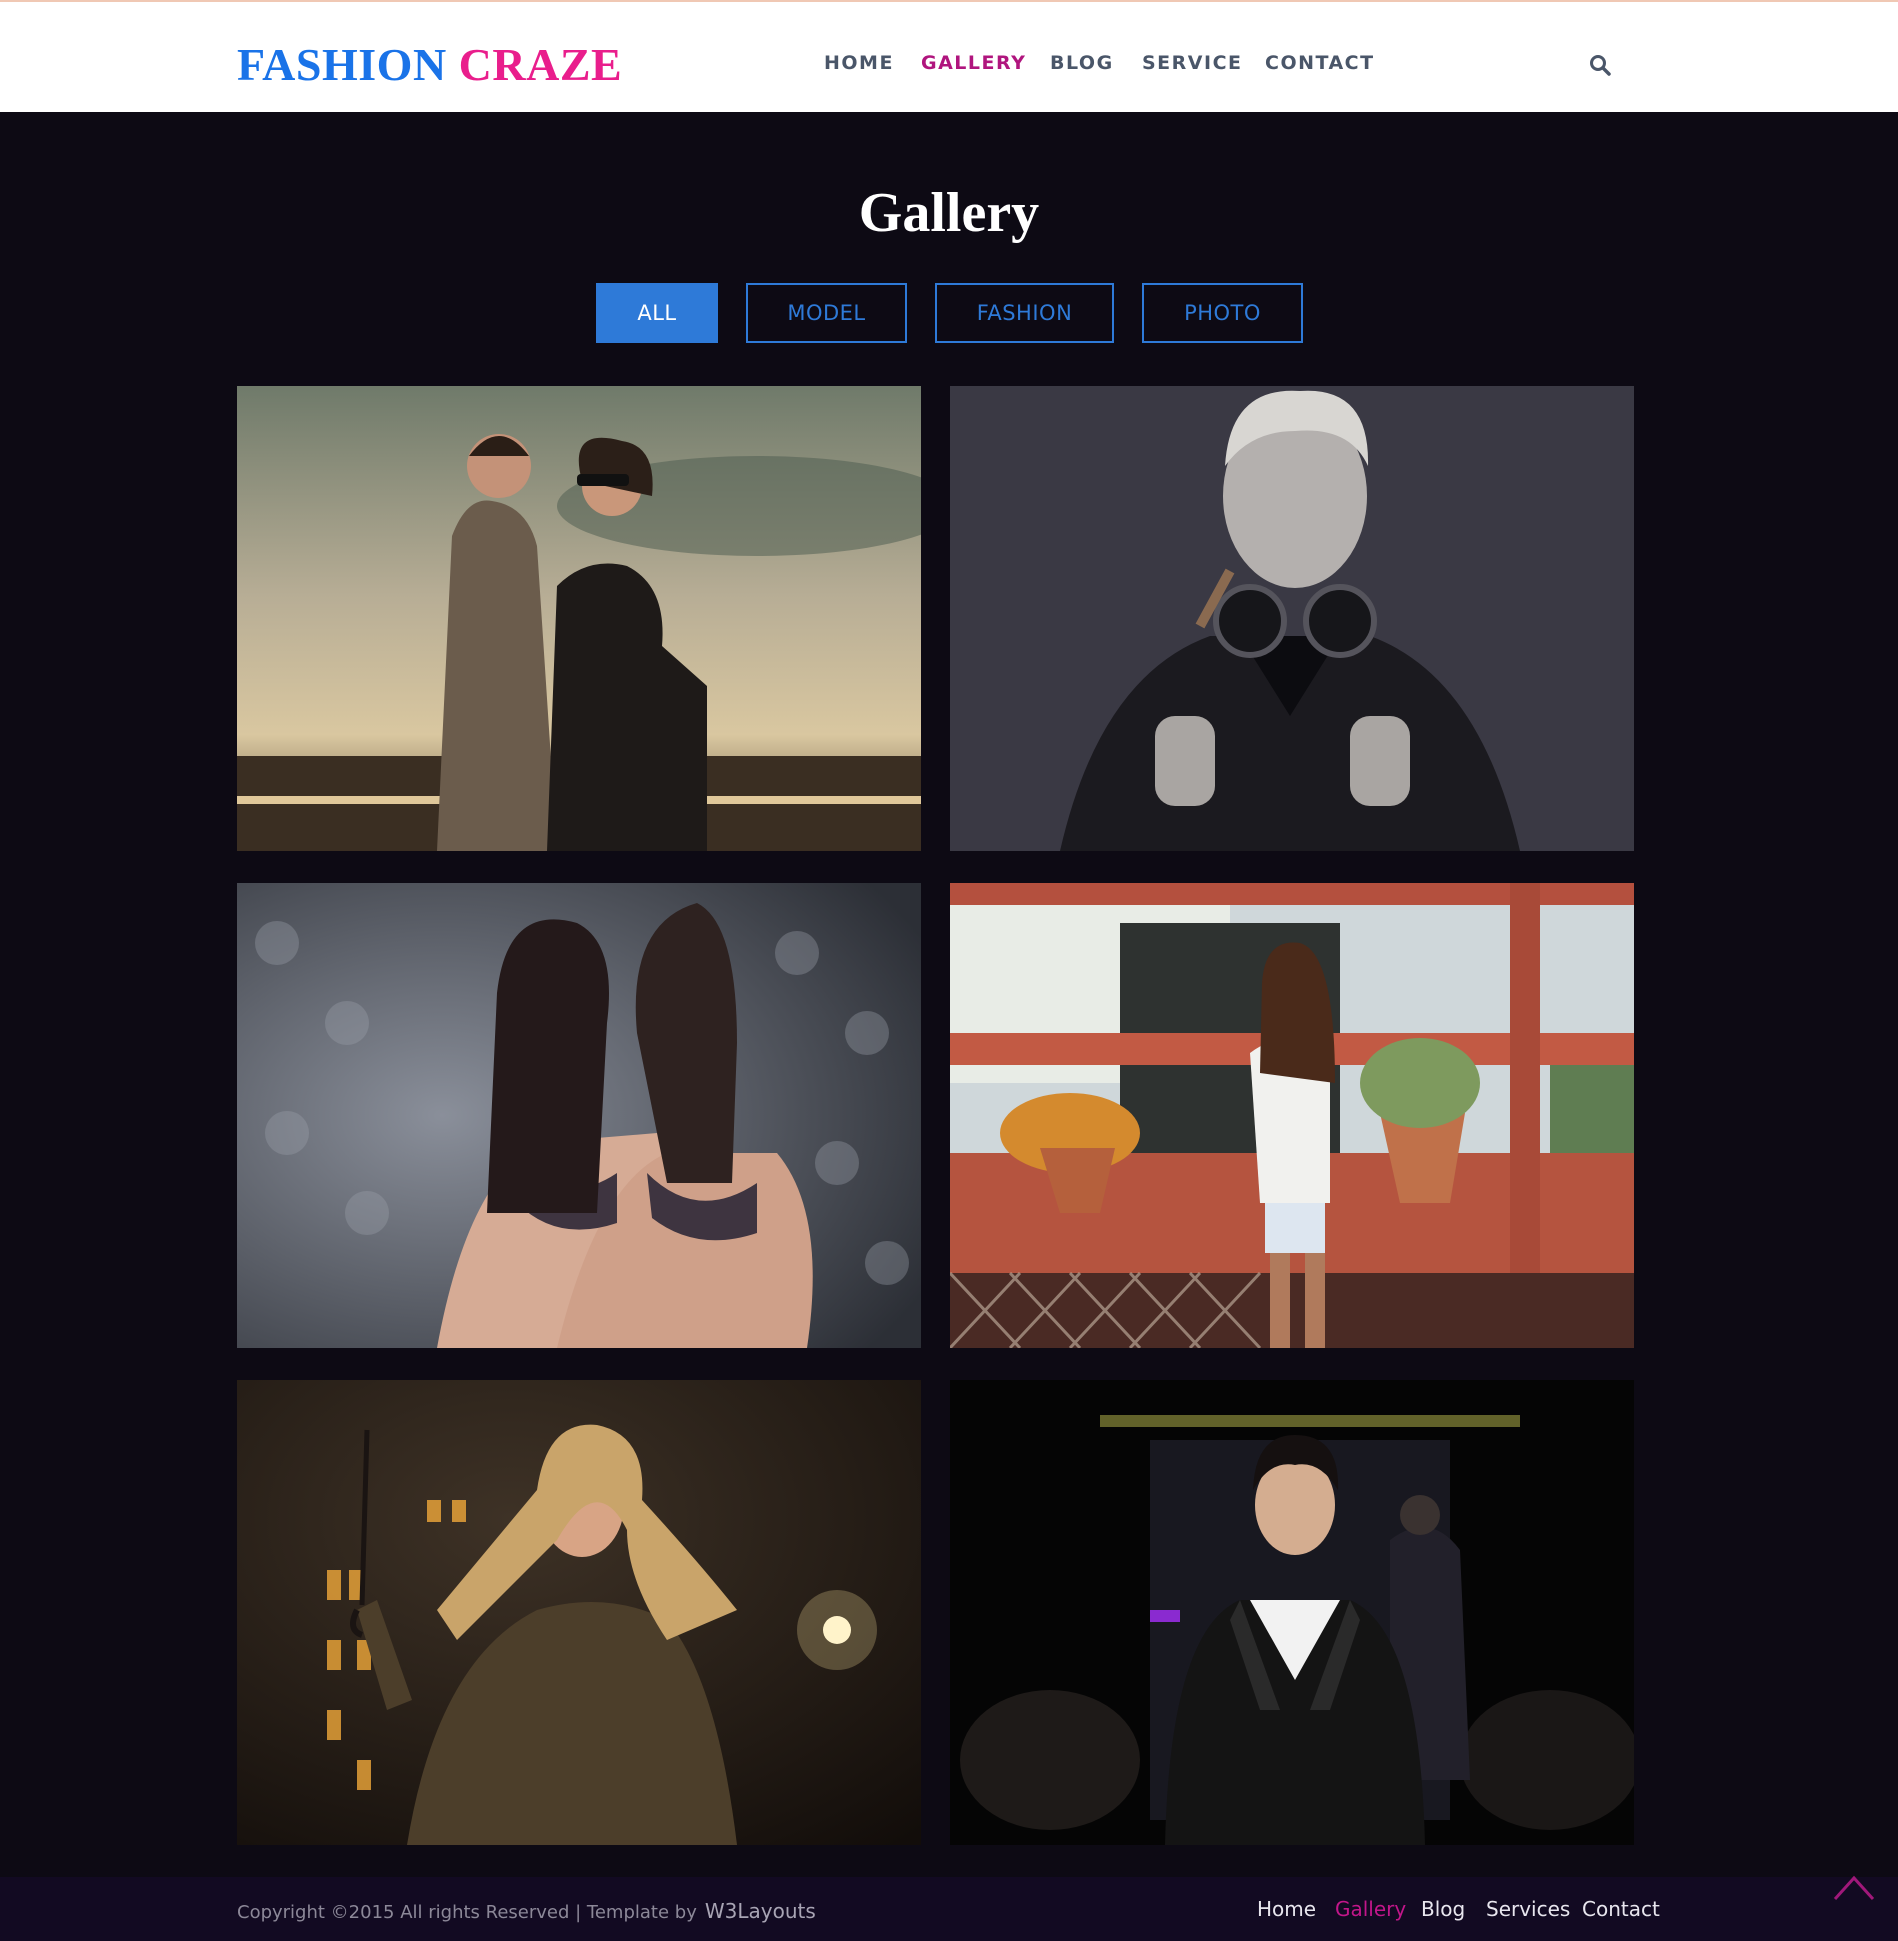 The width and height of the screenshot is (1898, 1941). I want to click on nav-blog: BLOG, so click(1082, 63).